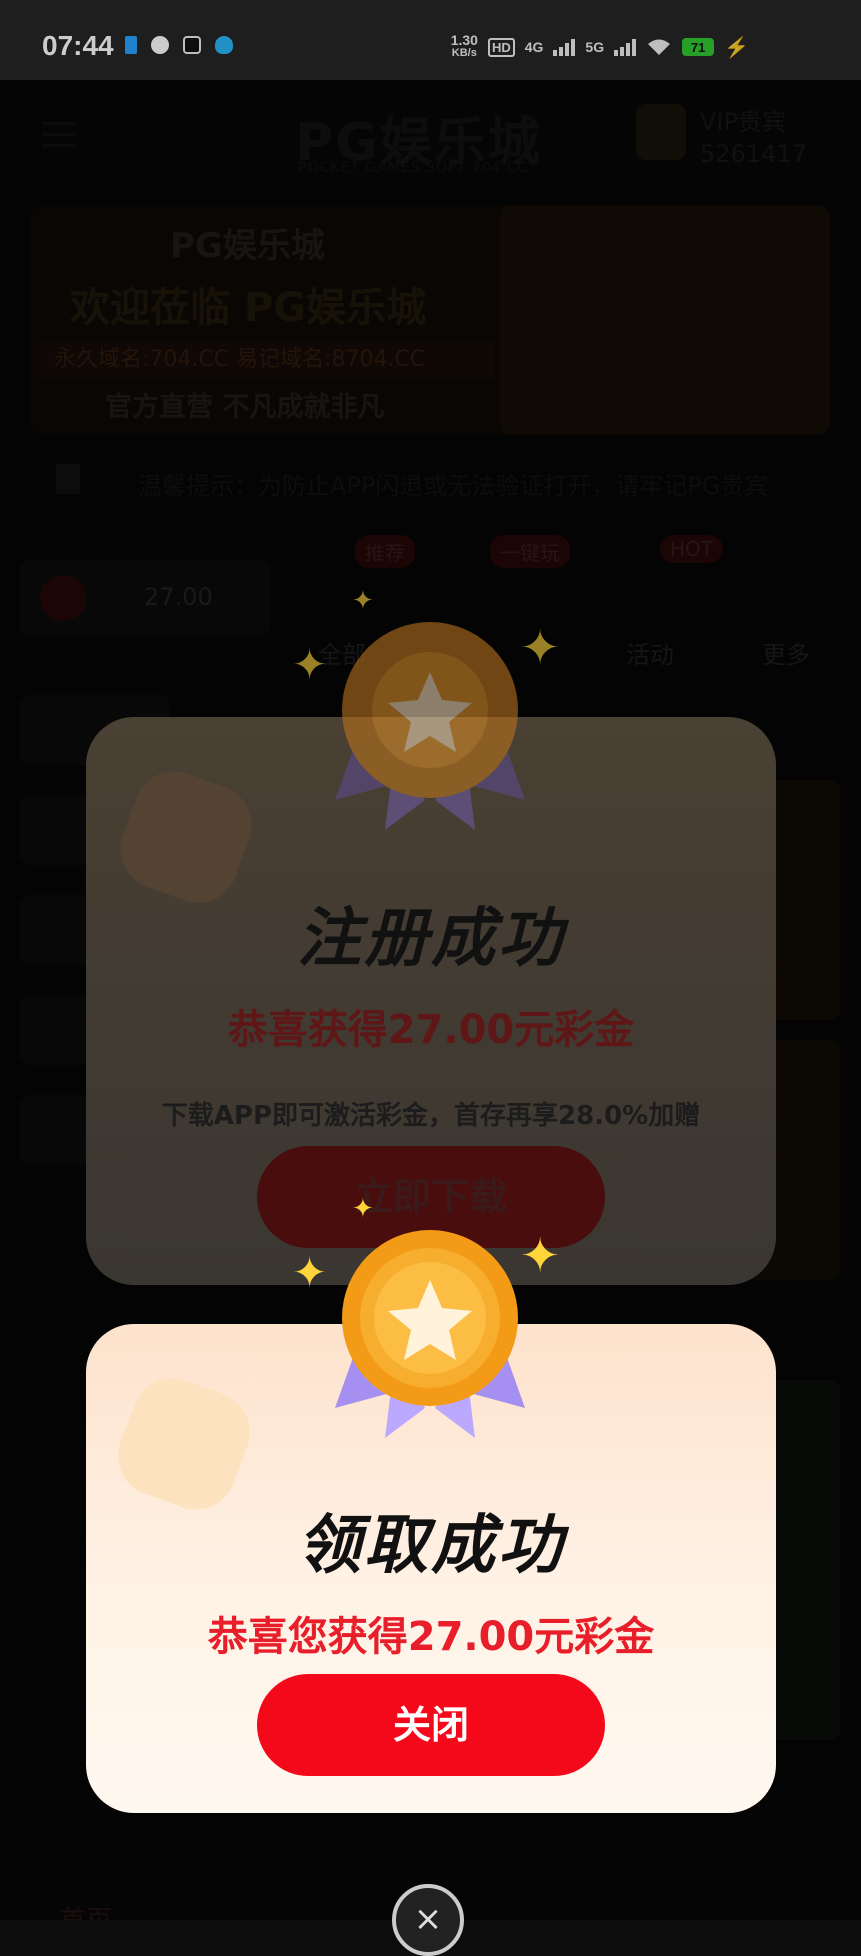  What do you see at coordinates (431, 1725) in the screenshot?
I see `close-button: 关闭` at bounding box center [431, 1725].